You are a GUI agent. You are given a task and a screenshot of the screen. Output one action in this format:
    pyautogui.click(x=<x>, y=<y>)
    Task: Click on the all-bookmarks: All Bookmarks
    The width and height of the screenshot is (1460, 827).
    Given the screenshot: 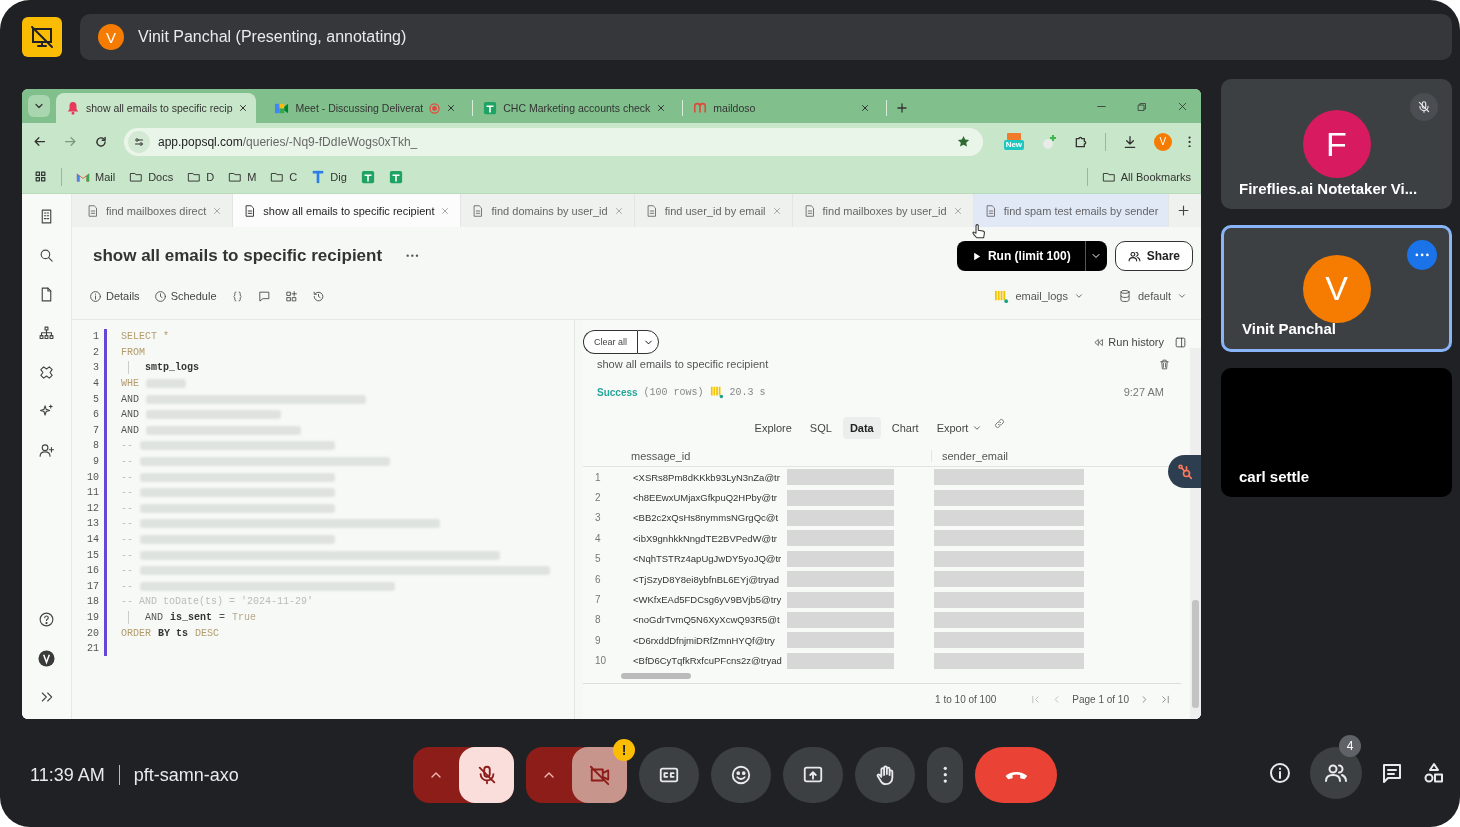 What is the action you would take?
    pyautogui.click(x=1146, y=176)
    